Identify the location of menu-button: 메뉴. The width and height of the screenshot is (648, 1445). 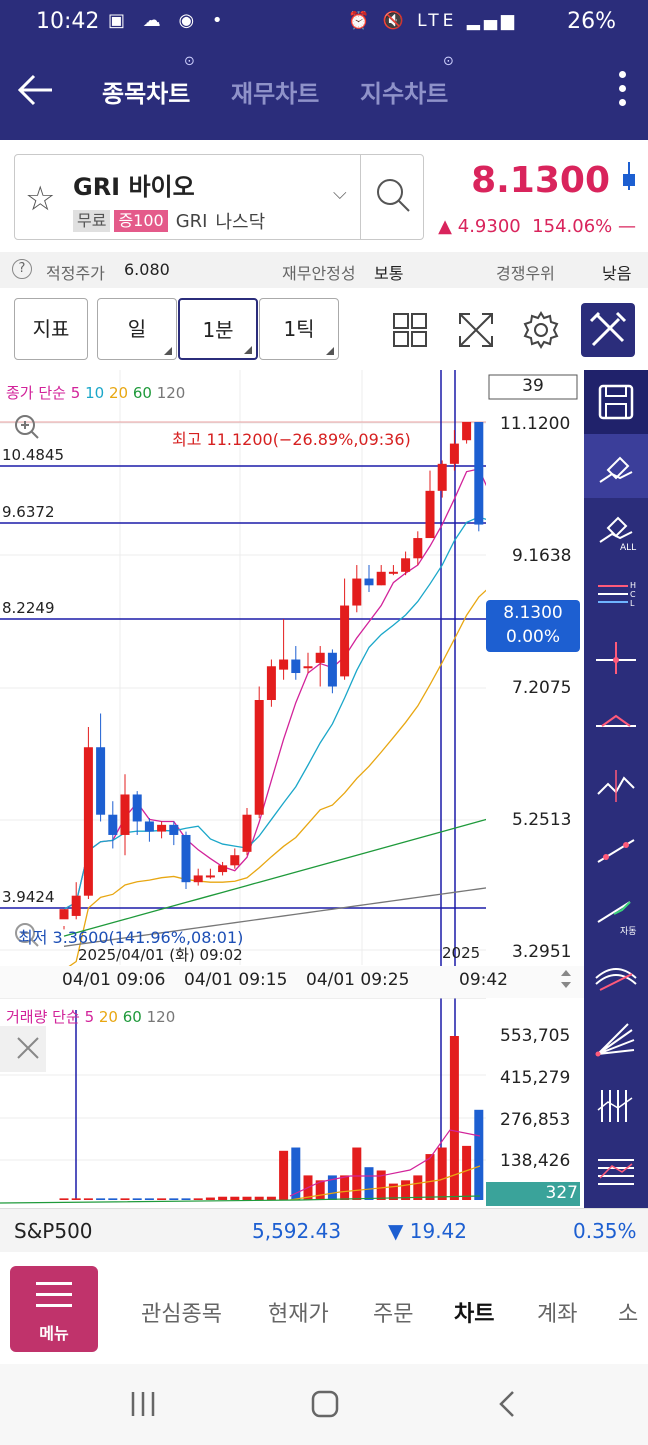
(54, 1309).